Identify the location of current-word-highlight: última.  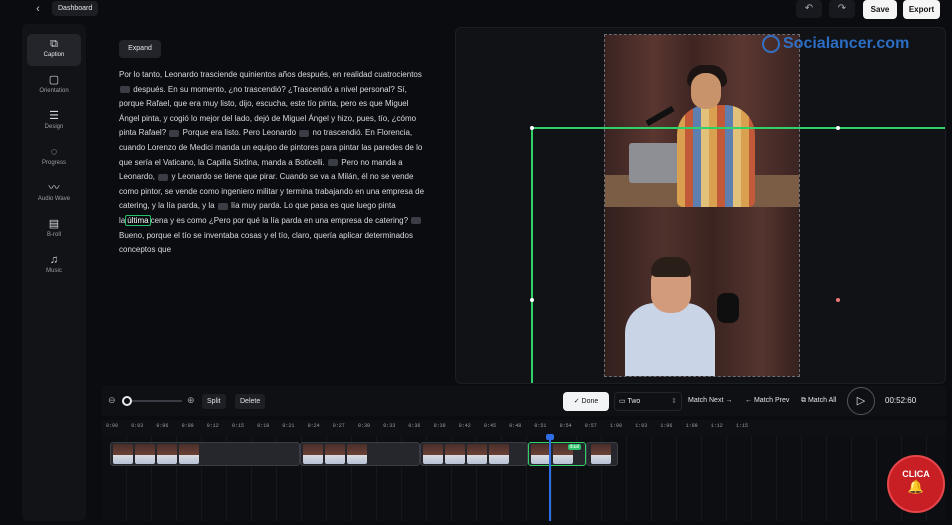
(138, 220).